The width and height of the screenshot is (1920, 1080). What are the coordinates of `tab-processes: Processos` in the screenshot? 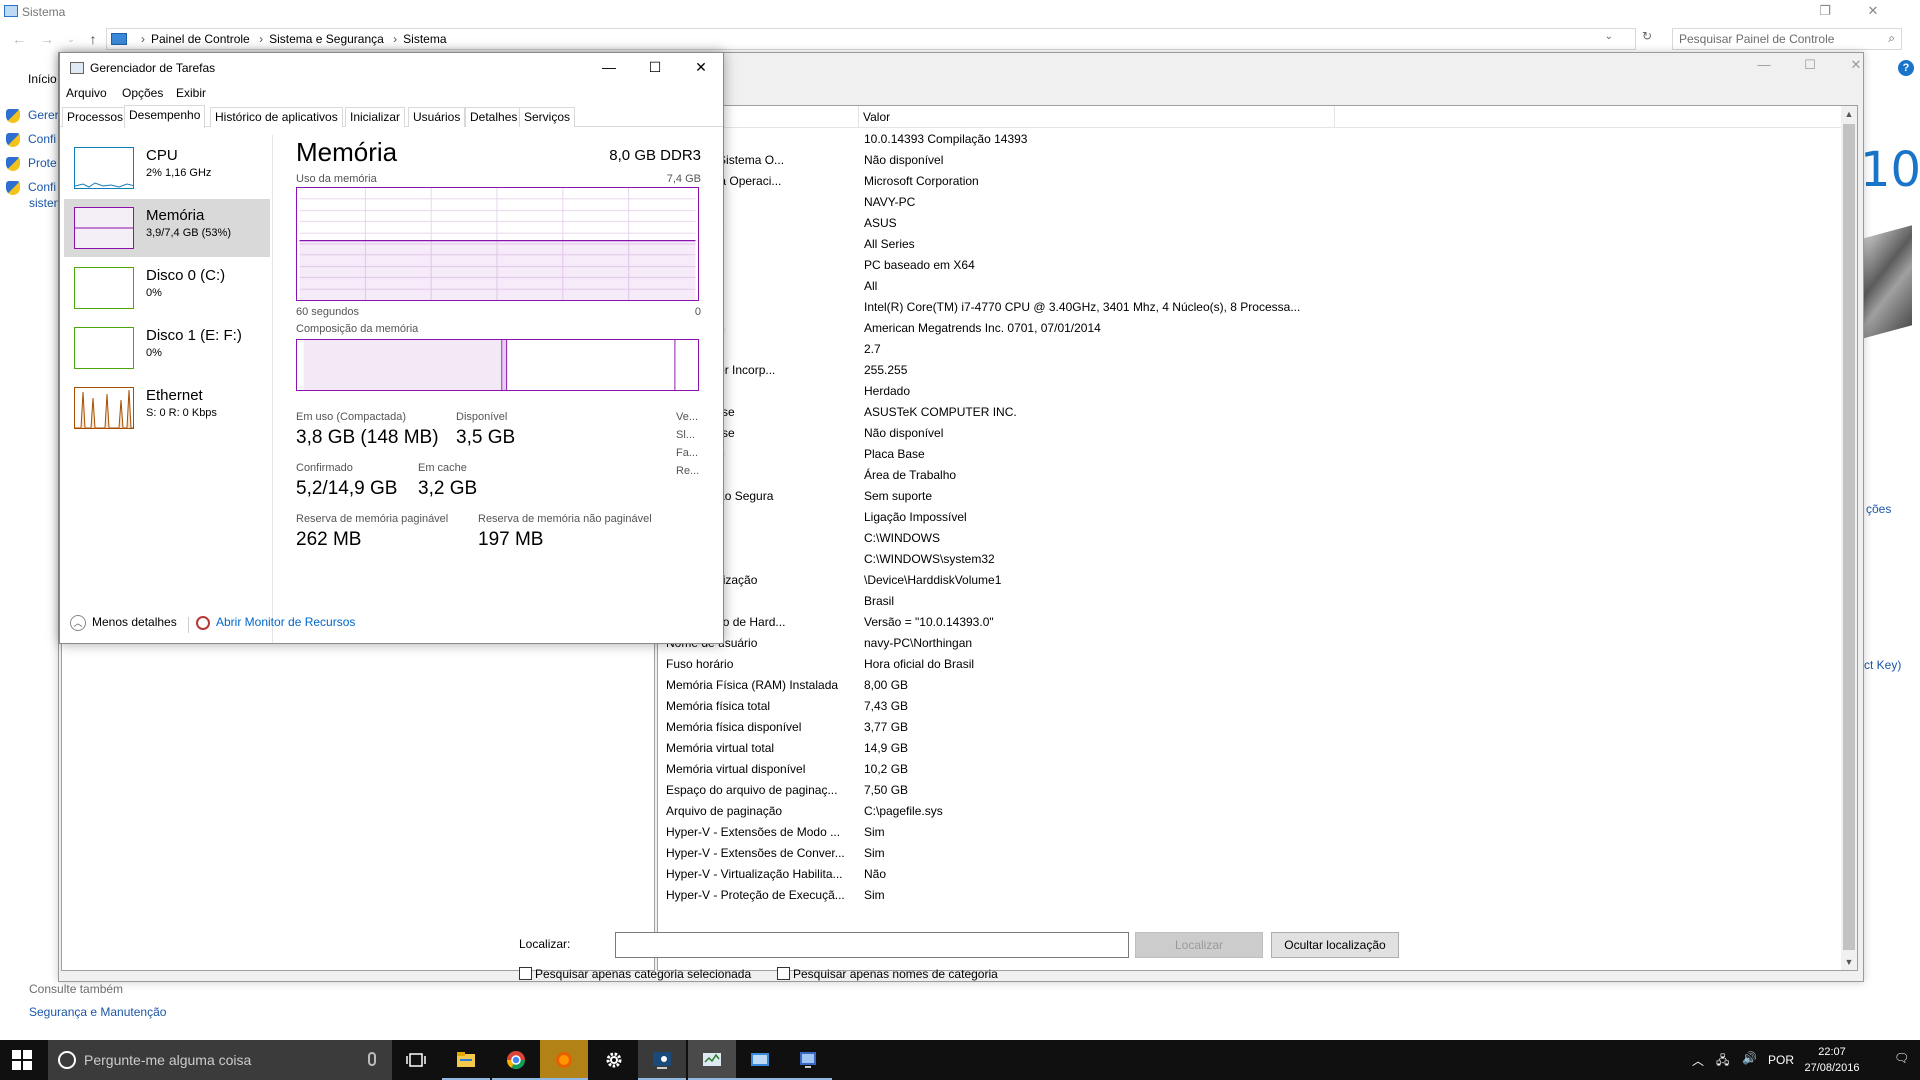 It's located at (95, 117).